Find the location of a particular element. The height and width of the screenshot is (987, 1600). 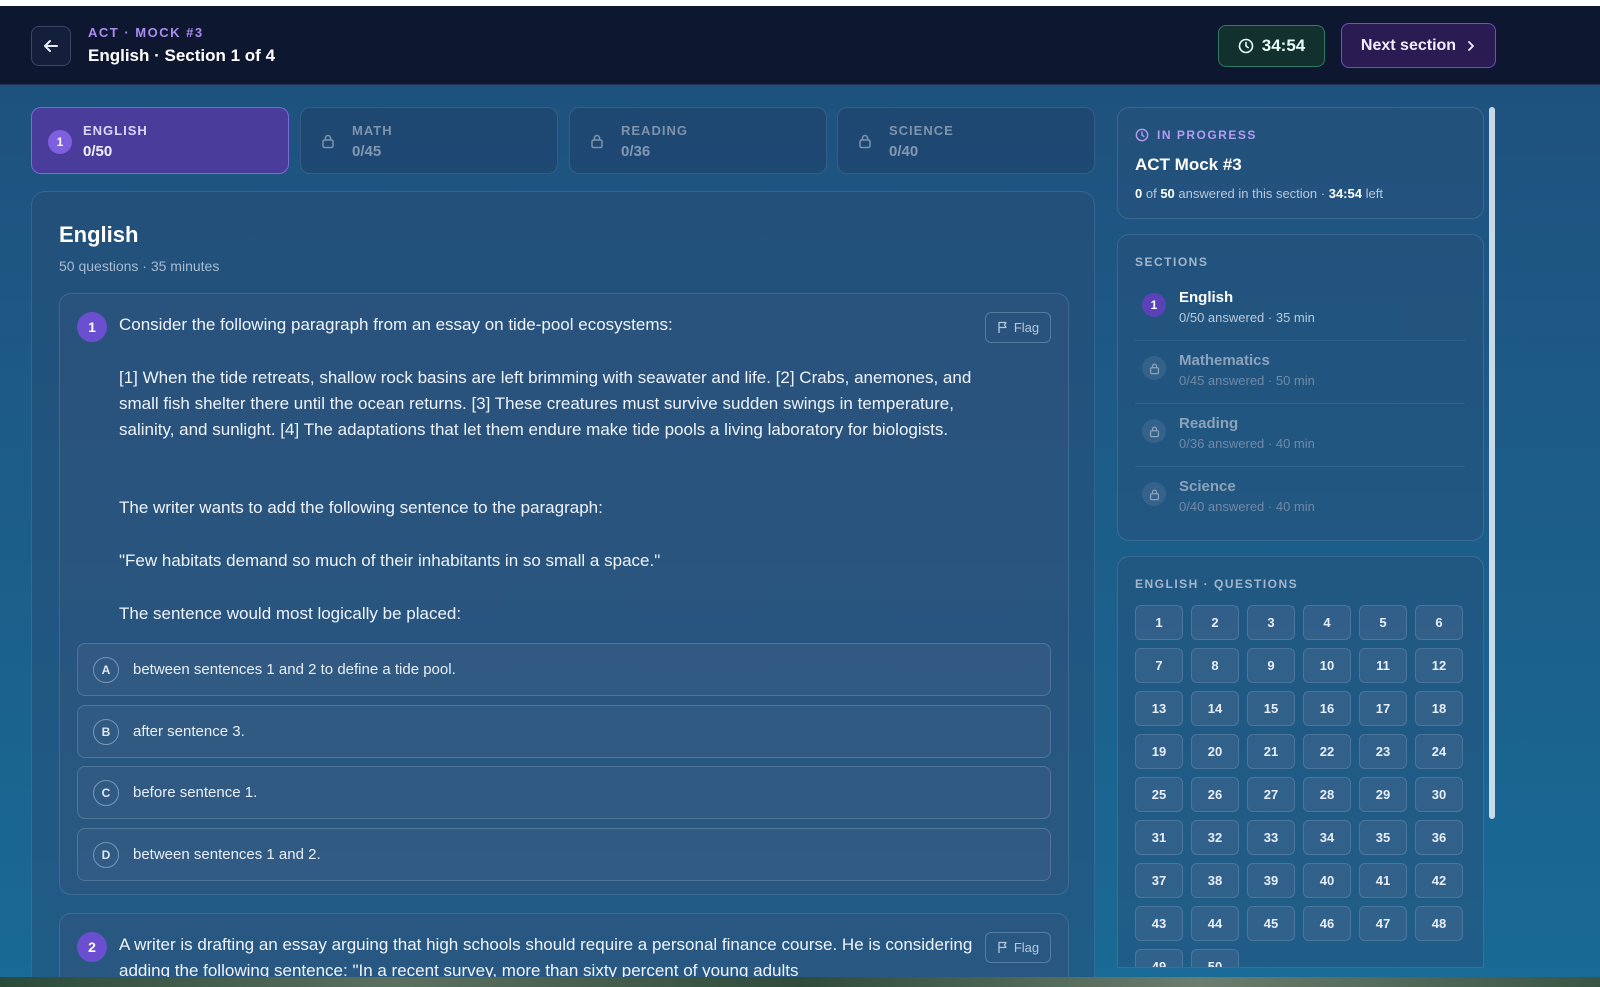

question-nav-button: 12 is located at coordinates (1439, 665).